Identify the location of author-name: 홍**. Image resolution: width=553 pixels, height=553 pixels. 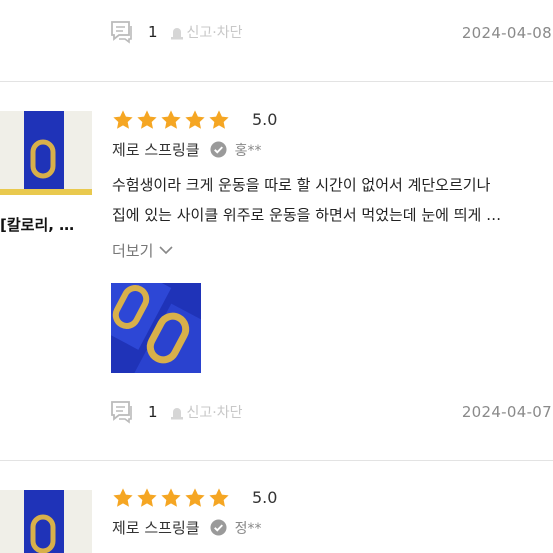
(248, 150).